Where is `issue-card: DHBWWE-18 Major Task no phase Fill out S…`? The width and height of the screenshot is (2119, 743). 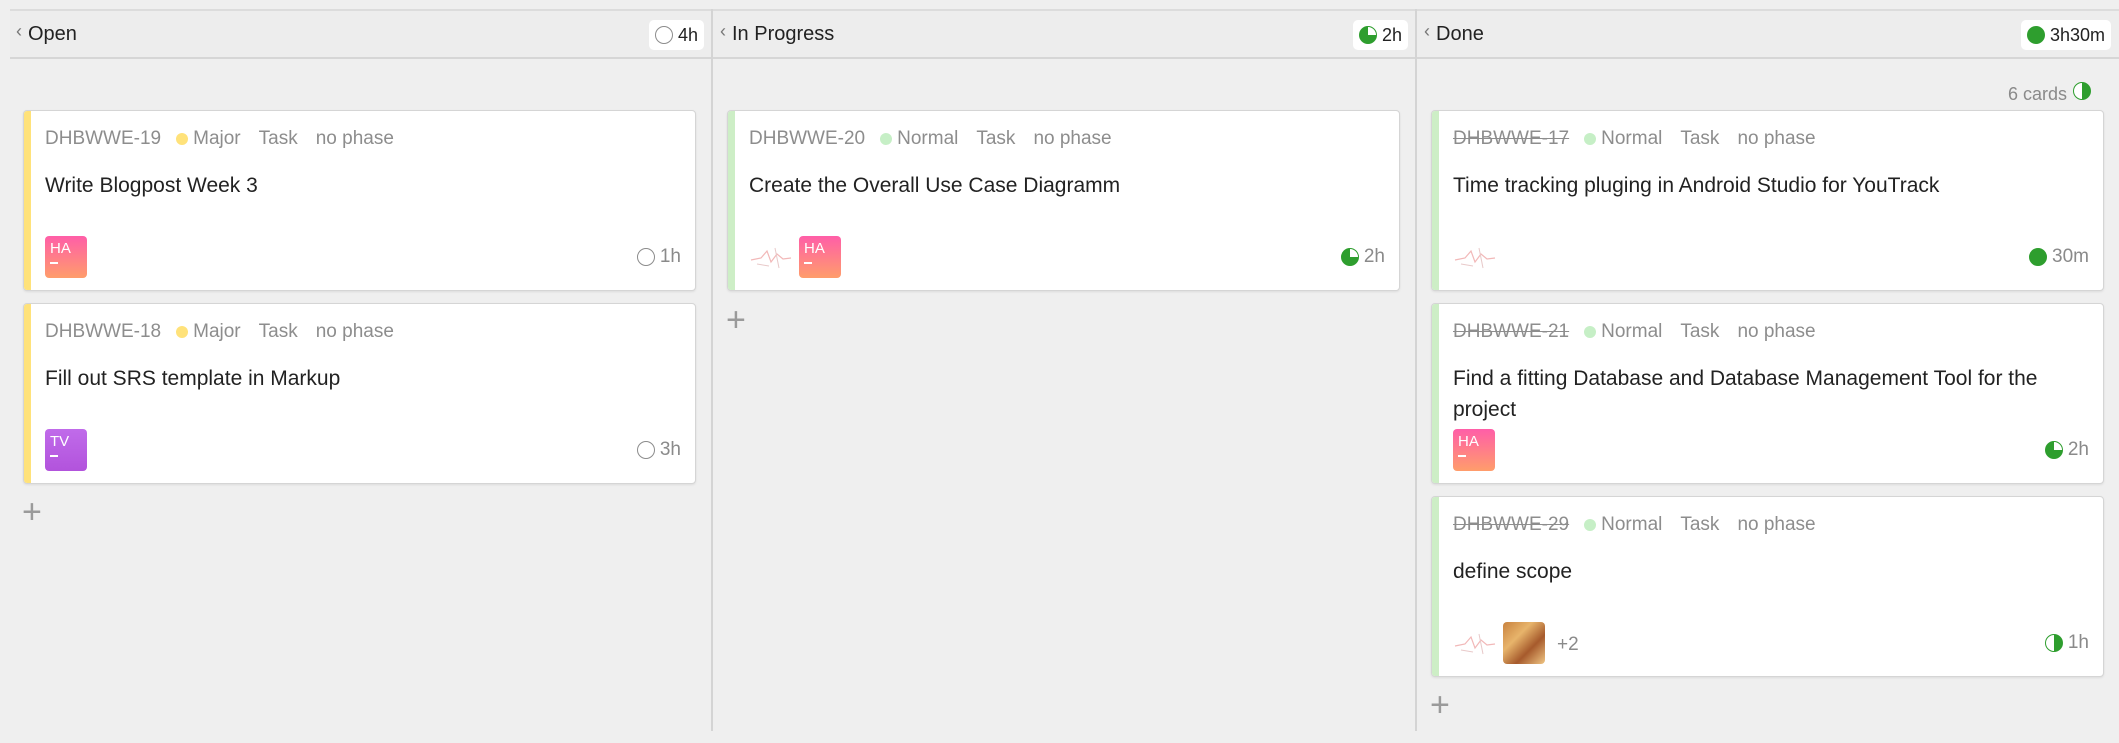
issue-card: DHBWWE-18 Major Task no phase Fill out S… is located at coordinates (359, 393).